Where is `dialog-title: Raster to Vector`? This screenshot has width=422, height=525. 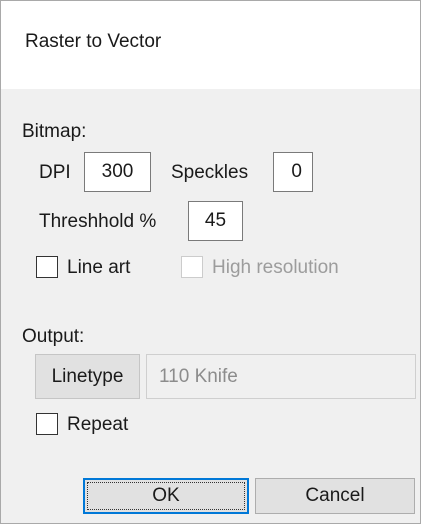
dialog-title: Raster to Vector is located at coordinates (93, 41).